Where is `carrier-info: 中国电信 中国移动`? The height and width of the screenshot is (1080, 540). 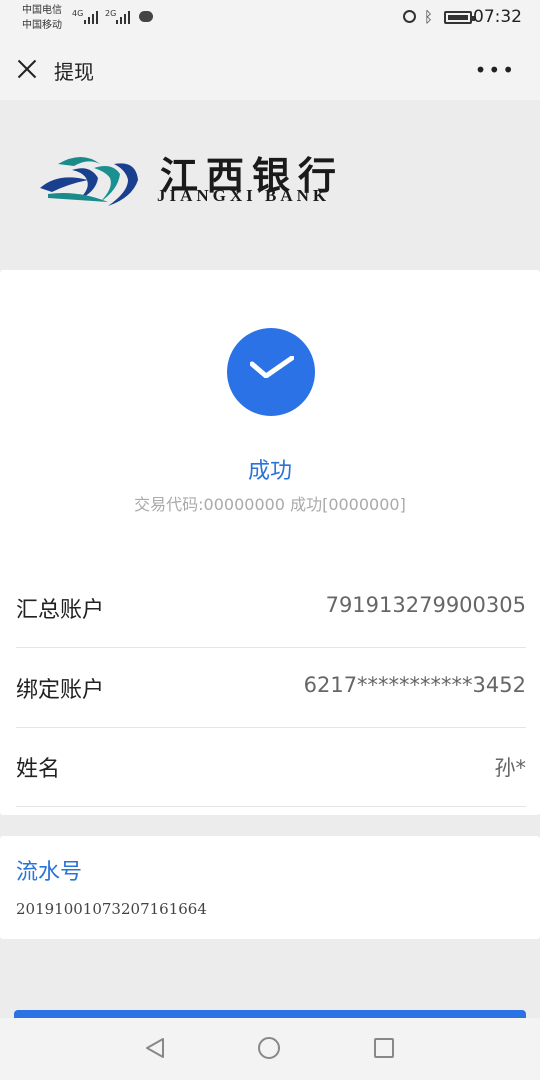
carrier-info: 中国电信 中国移动 is located at coordinates (42, 18).